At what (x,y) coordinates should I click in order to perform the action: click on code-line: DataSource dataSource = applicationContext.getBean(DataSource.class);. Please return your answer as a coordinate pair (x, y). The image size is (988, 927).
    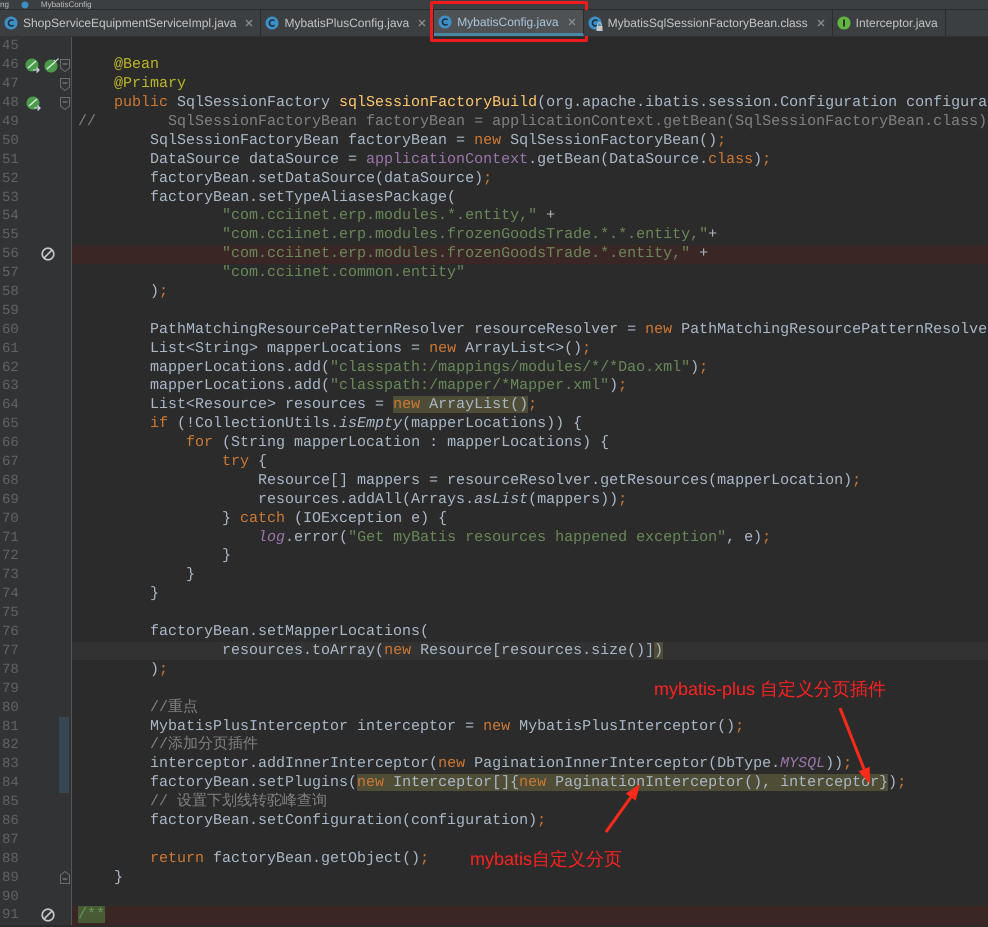
    Looking at the image, I should click on (460, 159).